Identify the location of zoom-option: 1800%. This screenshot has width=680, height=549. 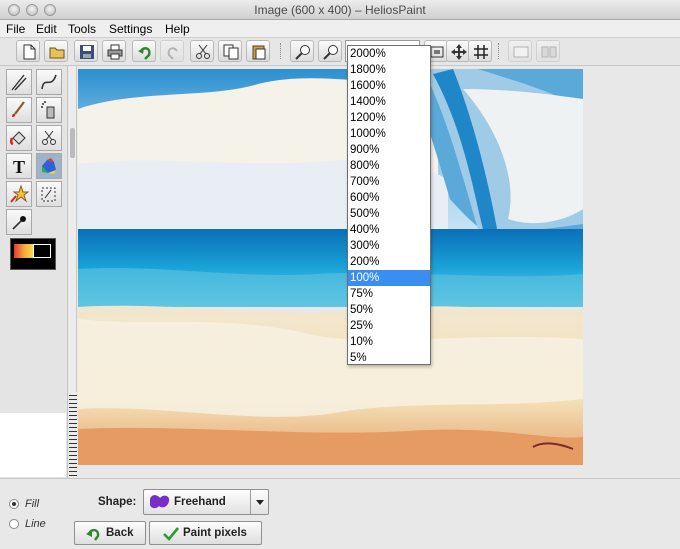
(389, 70).